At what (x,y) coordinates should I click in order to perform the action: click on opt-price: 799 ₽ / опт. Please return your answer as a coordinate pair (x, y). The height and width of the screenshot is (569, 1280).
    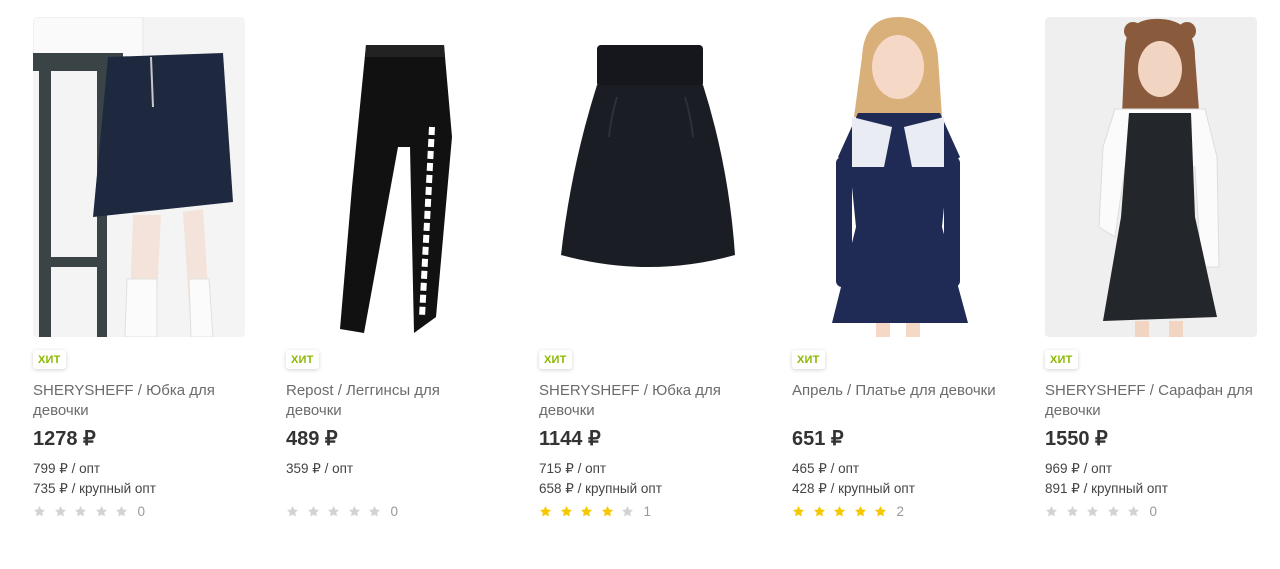
    Looking at the image, I should click on (67, 468).